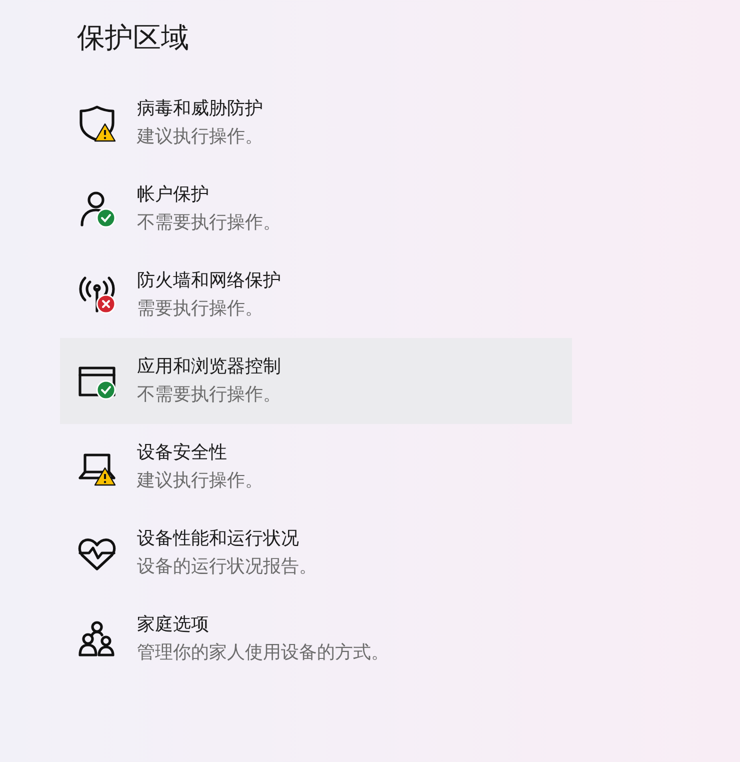 The width and height of the screenshot is (740, 762). I want to click on item-status-text: 管理你的家人使用设备的方式。, so click(263, 653).